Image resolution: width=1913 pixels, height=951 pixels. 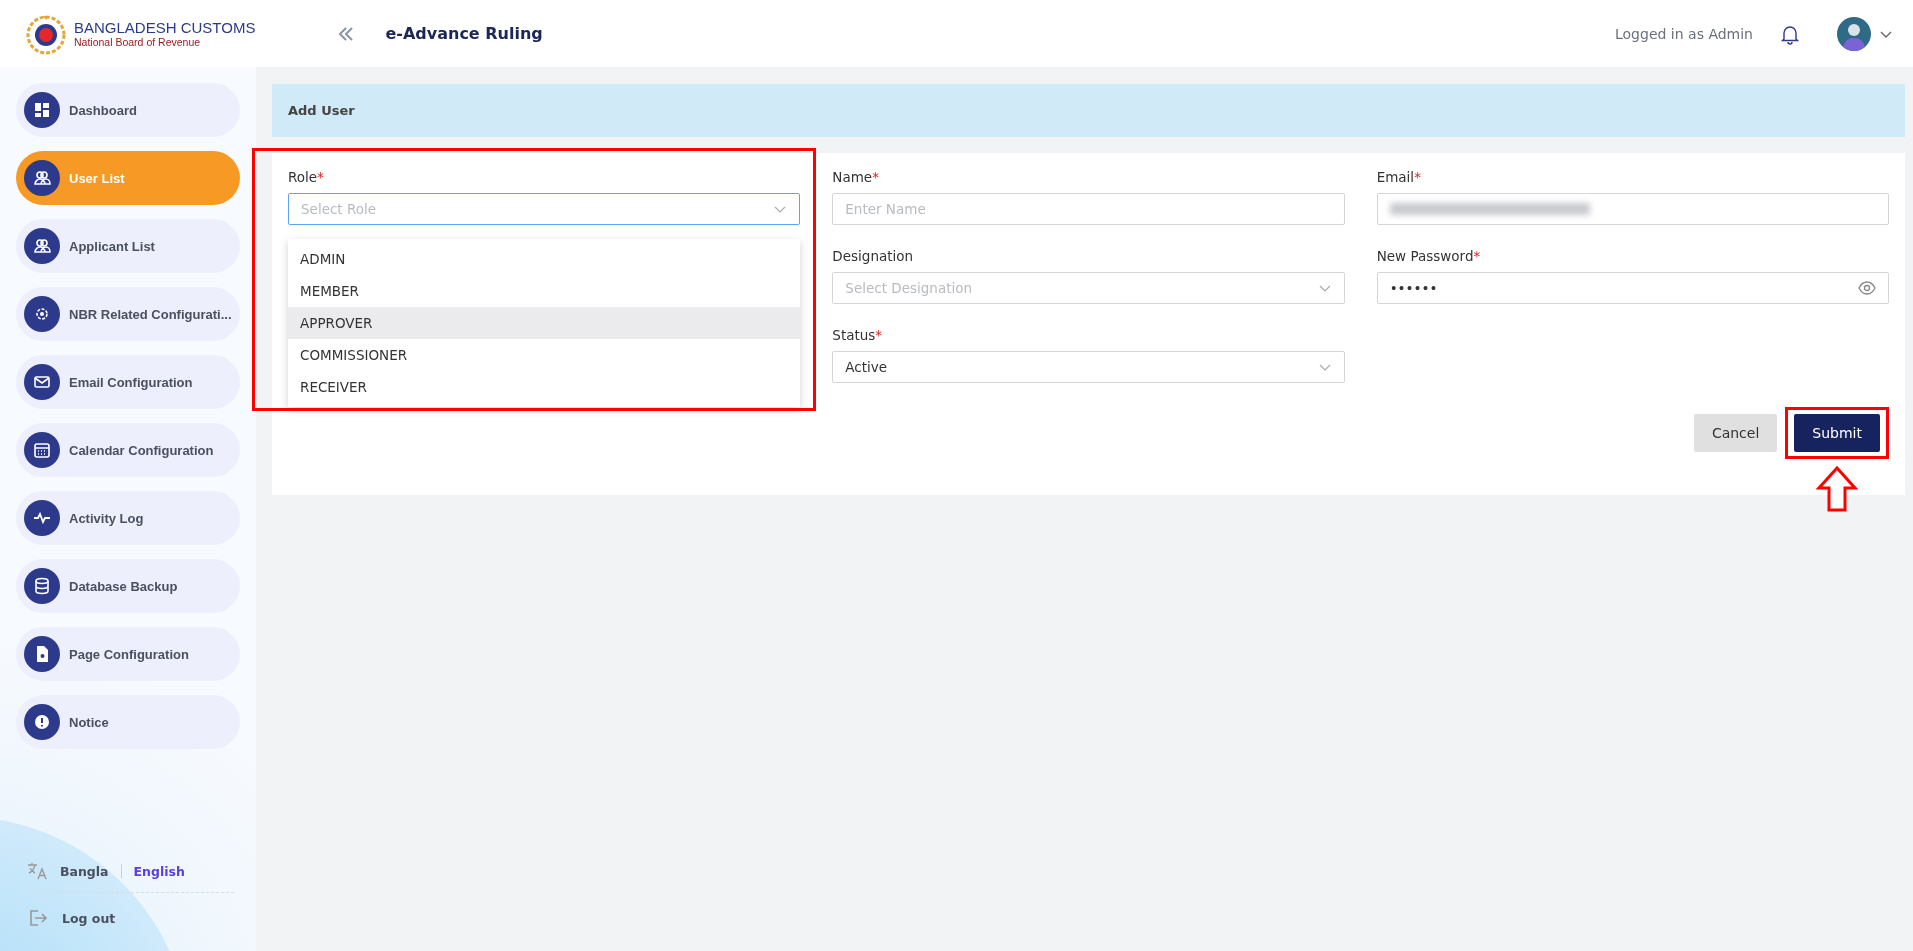 What do you see at coordinates (1413, 288) in the screenshot?
I see `password-dots: ••••••` at bounding box center [1413, 288].